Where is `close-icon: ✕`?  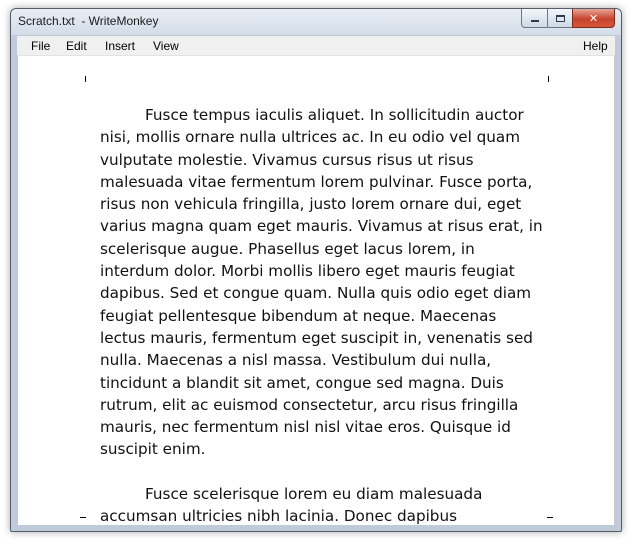 close-icon: ✕ is located at coordinates (593, 18).